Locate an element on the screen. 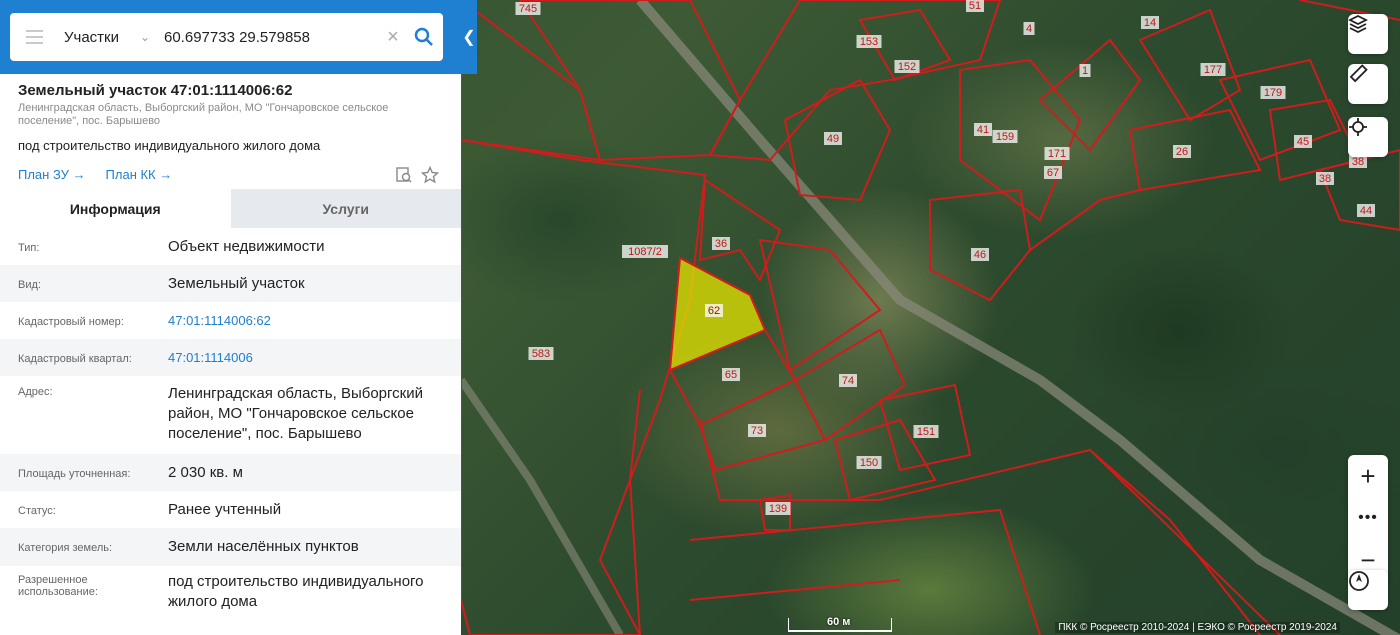  crosshair-icon is located at coordinates (1358, 127).